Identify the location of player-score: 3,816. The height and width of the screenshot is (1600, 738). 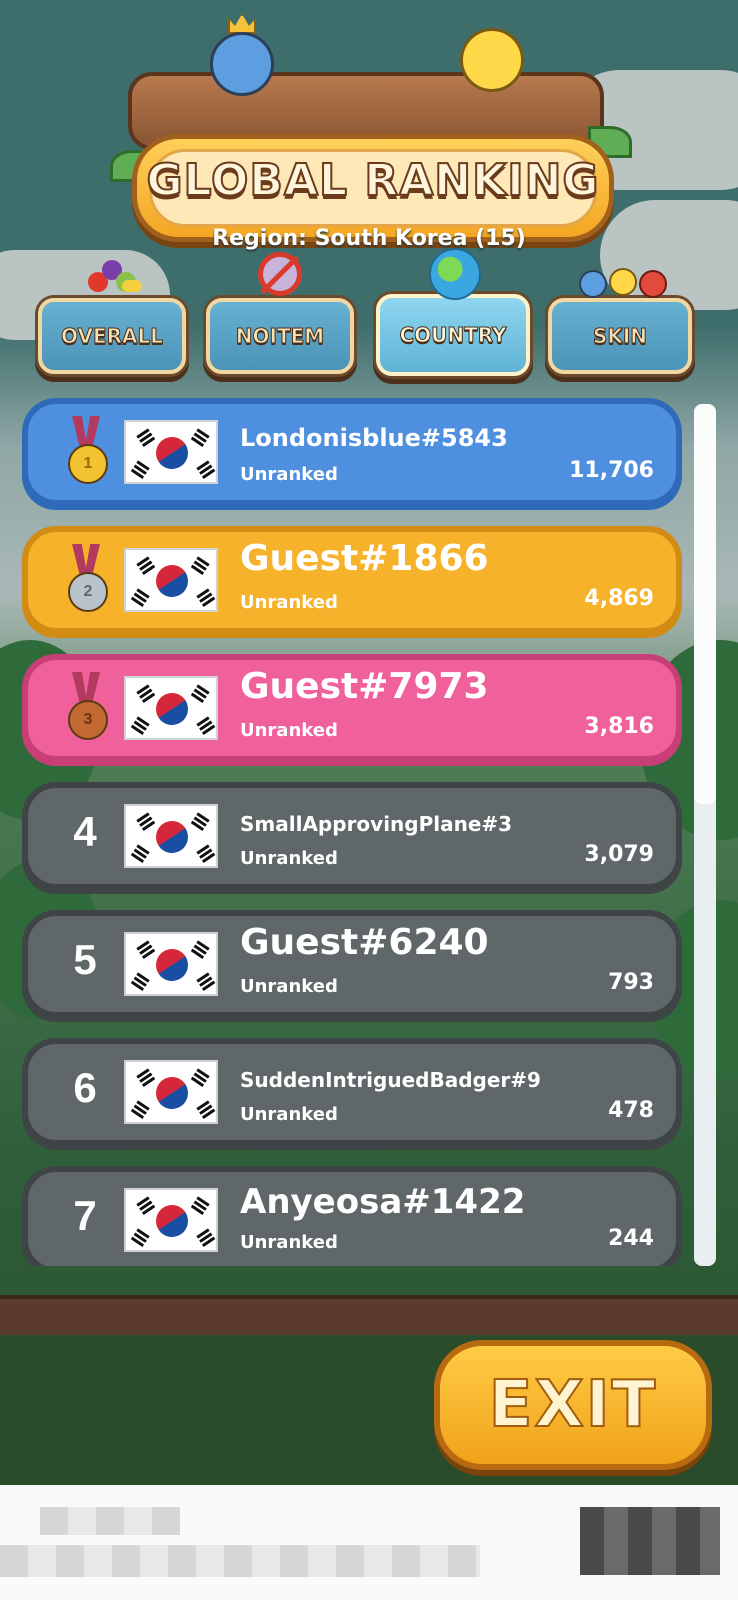
(619, 726).